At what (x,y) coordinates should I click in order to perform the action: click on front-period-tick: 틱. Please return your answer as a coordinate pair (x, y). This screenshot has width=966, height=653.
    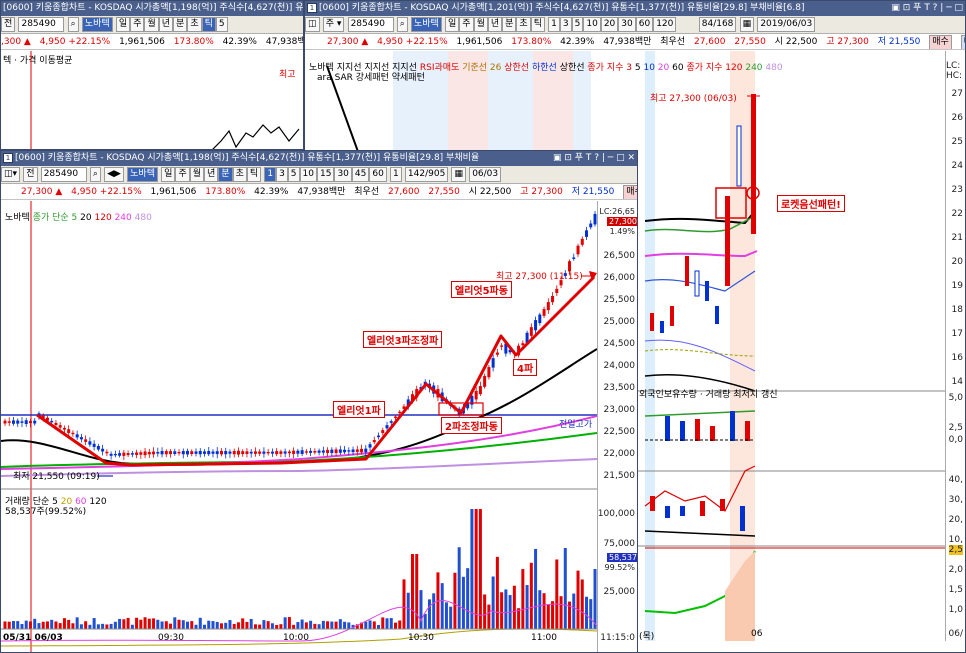
    Looking at the image, I should click on (254, 174).